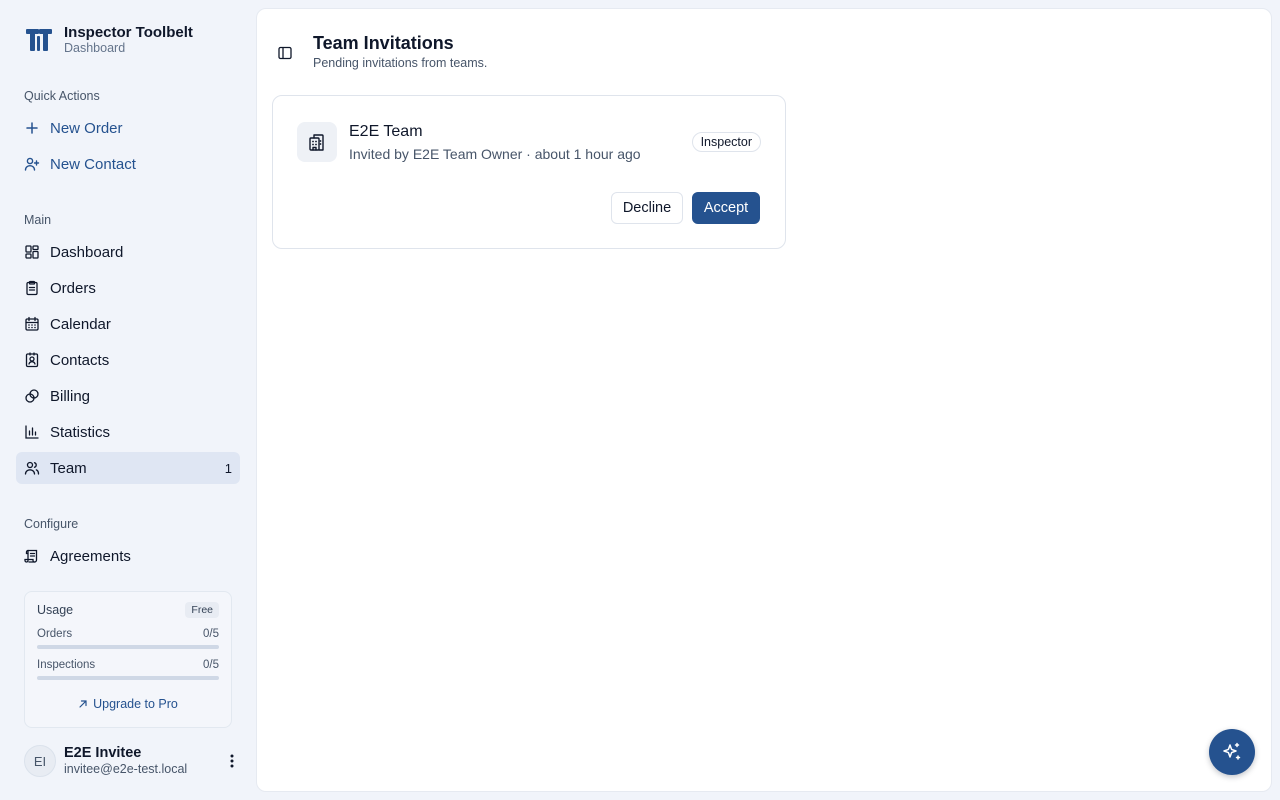  I want to click on sidebar-item-label: Orders, so click(73, 288).